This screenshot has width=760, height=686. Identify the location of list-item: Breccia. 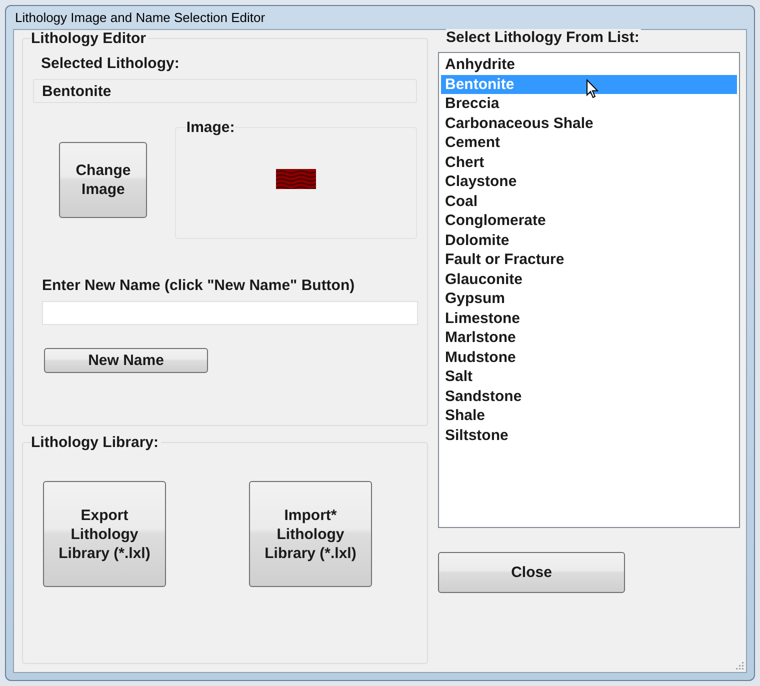
(589, 104).